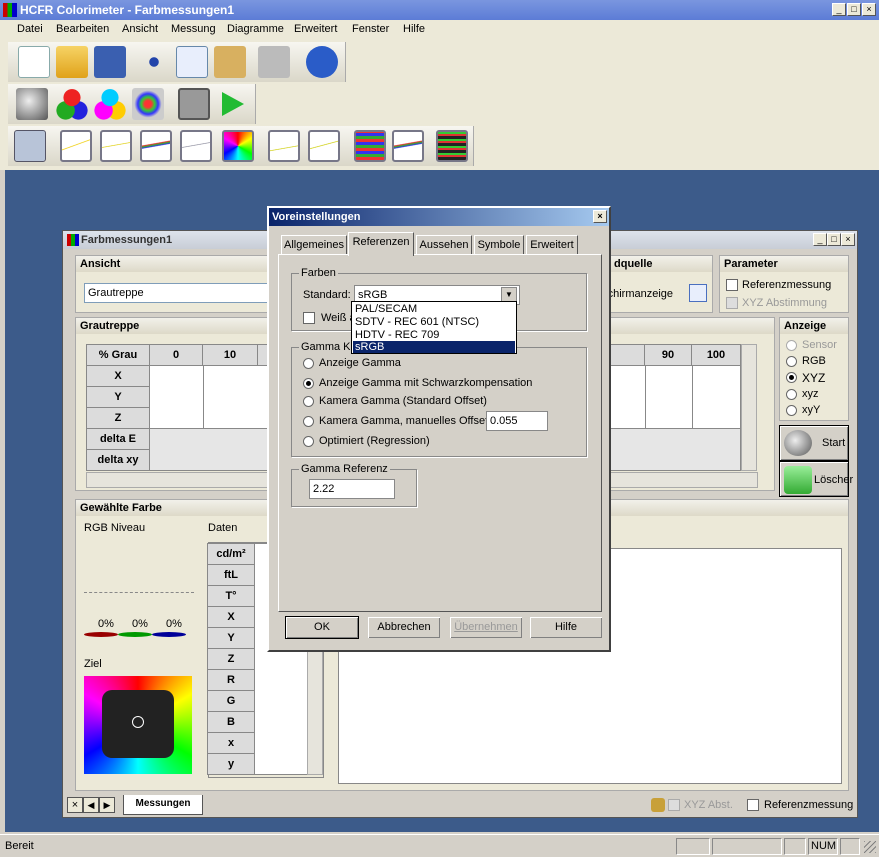 This screenshot has width=879, height=857. What do you see at coordinates (444, 245) in the screenshot?
I see `tab-aussehen: Aussehen` at bounding box center [444, 245].